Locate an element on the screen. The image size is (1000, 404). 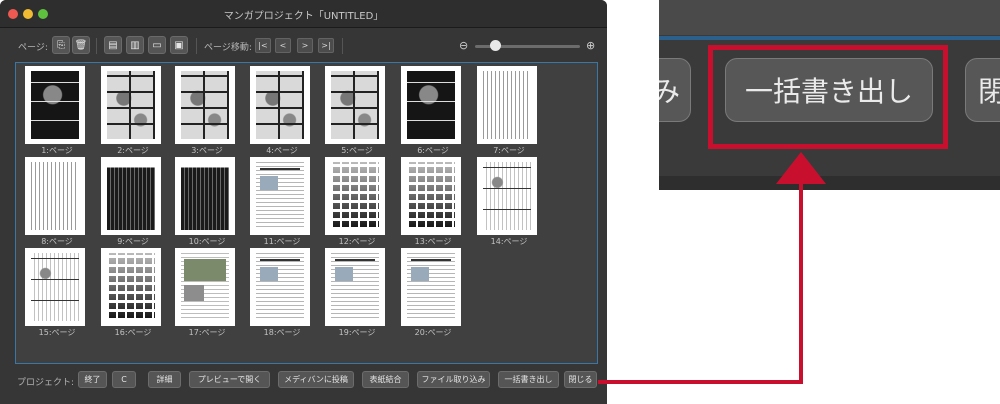
last-page-button: >| is located at coordinates (326, 45).